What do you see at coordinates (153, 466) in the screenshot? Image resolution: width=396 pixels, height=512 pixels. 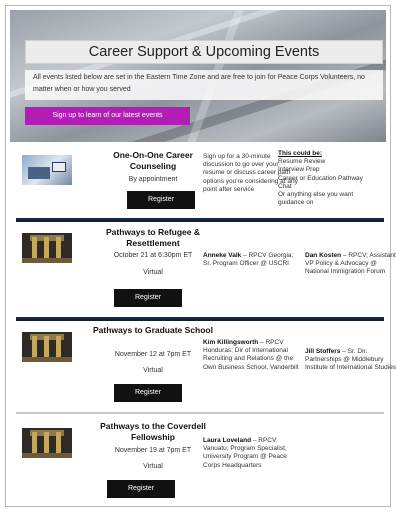 I see `event-mode-coverdell: Virtual` at bounding box center [153, 466].